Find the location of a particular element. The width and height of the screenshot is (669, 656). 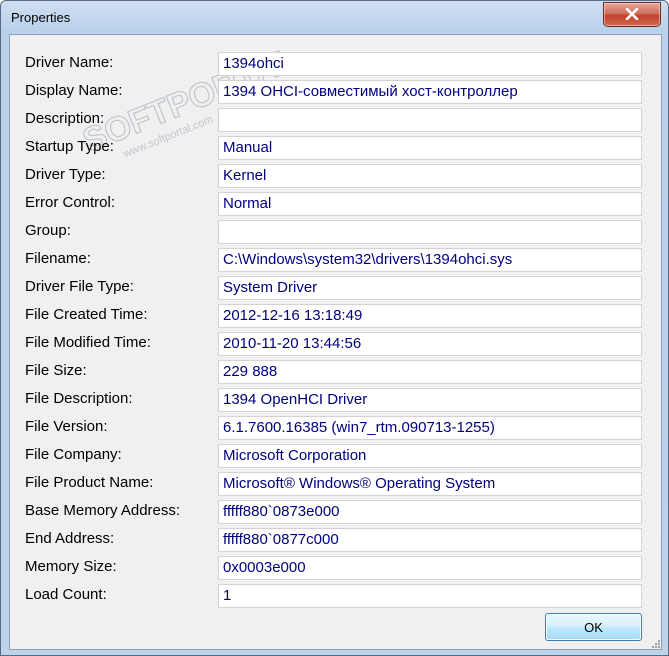

property-value-field: 0x0003e000 is located at coordinates (430, 568).